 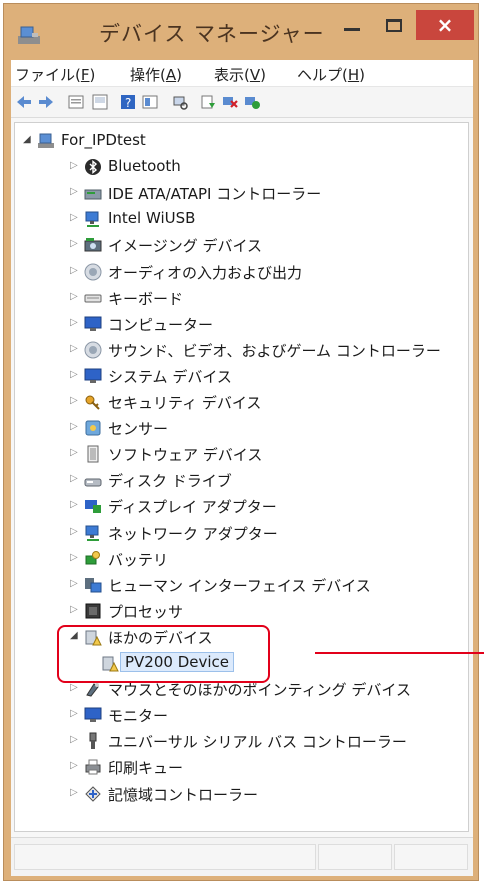 I want to click on tree-node-label: オーディオの入力および出力, so click(x=205, y=272).